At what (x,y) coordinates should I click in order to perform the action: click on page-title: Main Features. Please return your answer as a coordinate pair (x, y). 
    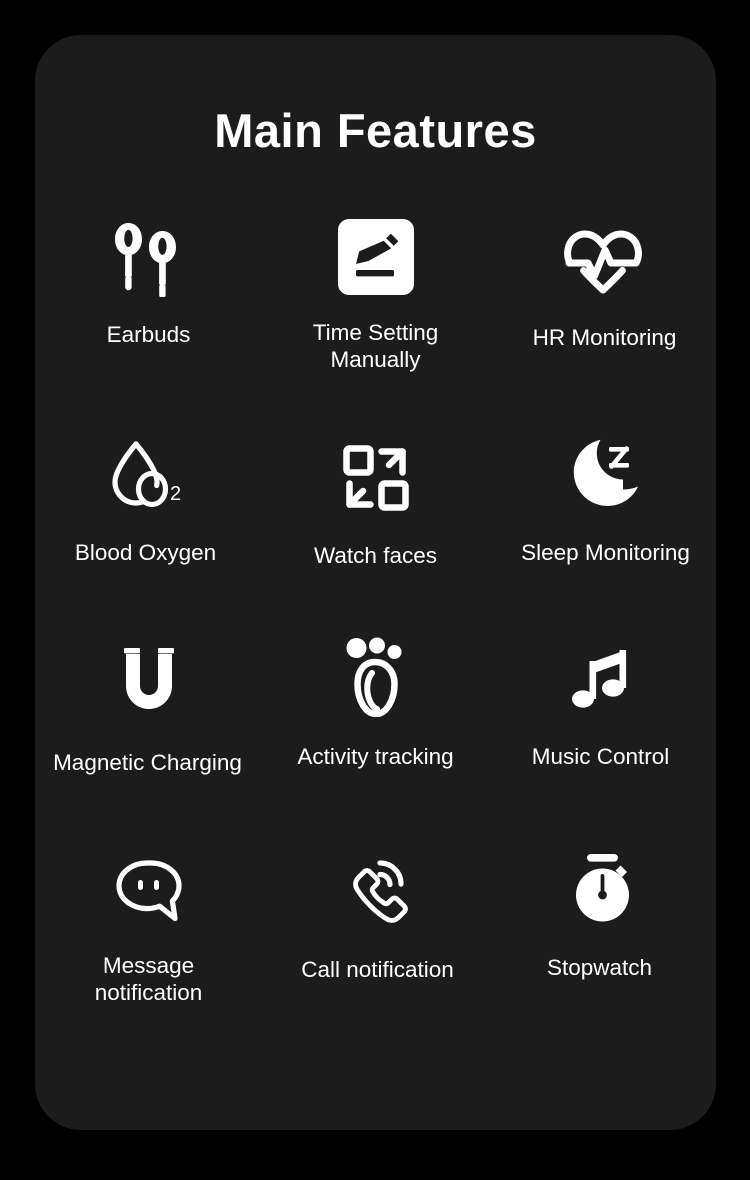
    Looking at the image, I should click on (375, 130).